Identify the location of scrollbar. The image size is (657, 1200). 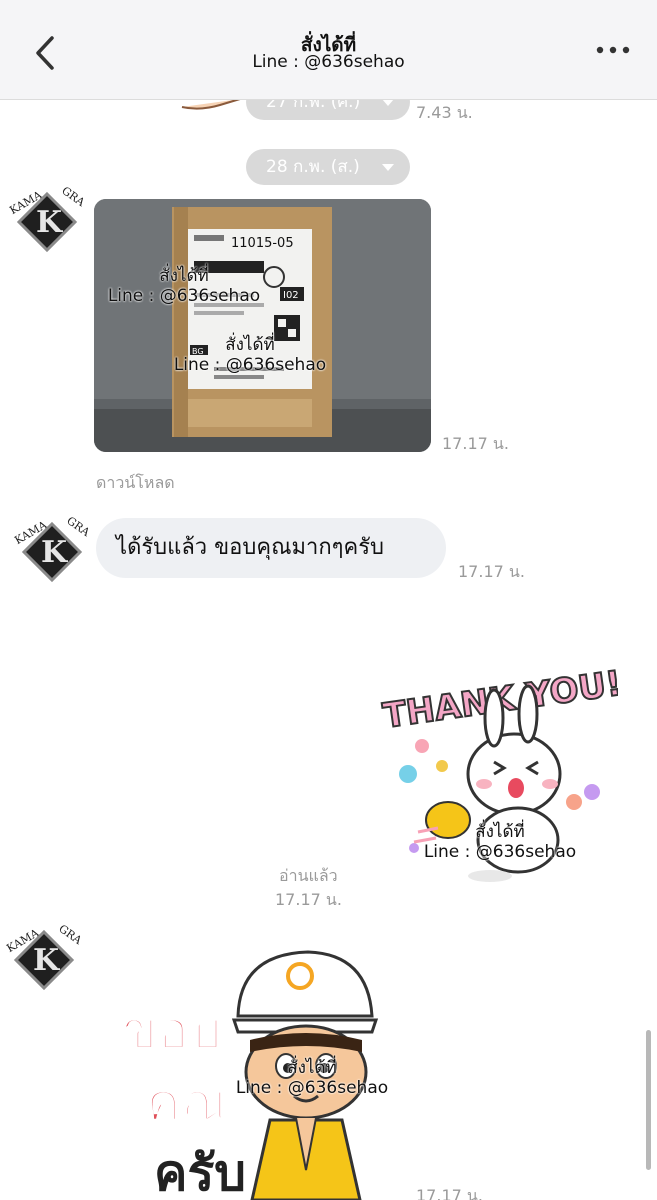
(648, 1100).